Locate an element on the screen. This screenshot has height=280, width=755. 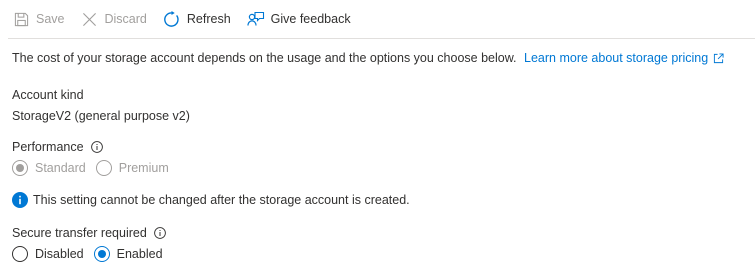
secure-transfer-label-row: Secure transfer required is located at coordinates (89, 233).